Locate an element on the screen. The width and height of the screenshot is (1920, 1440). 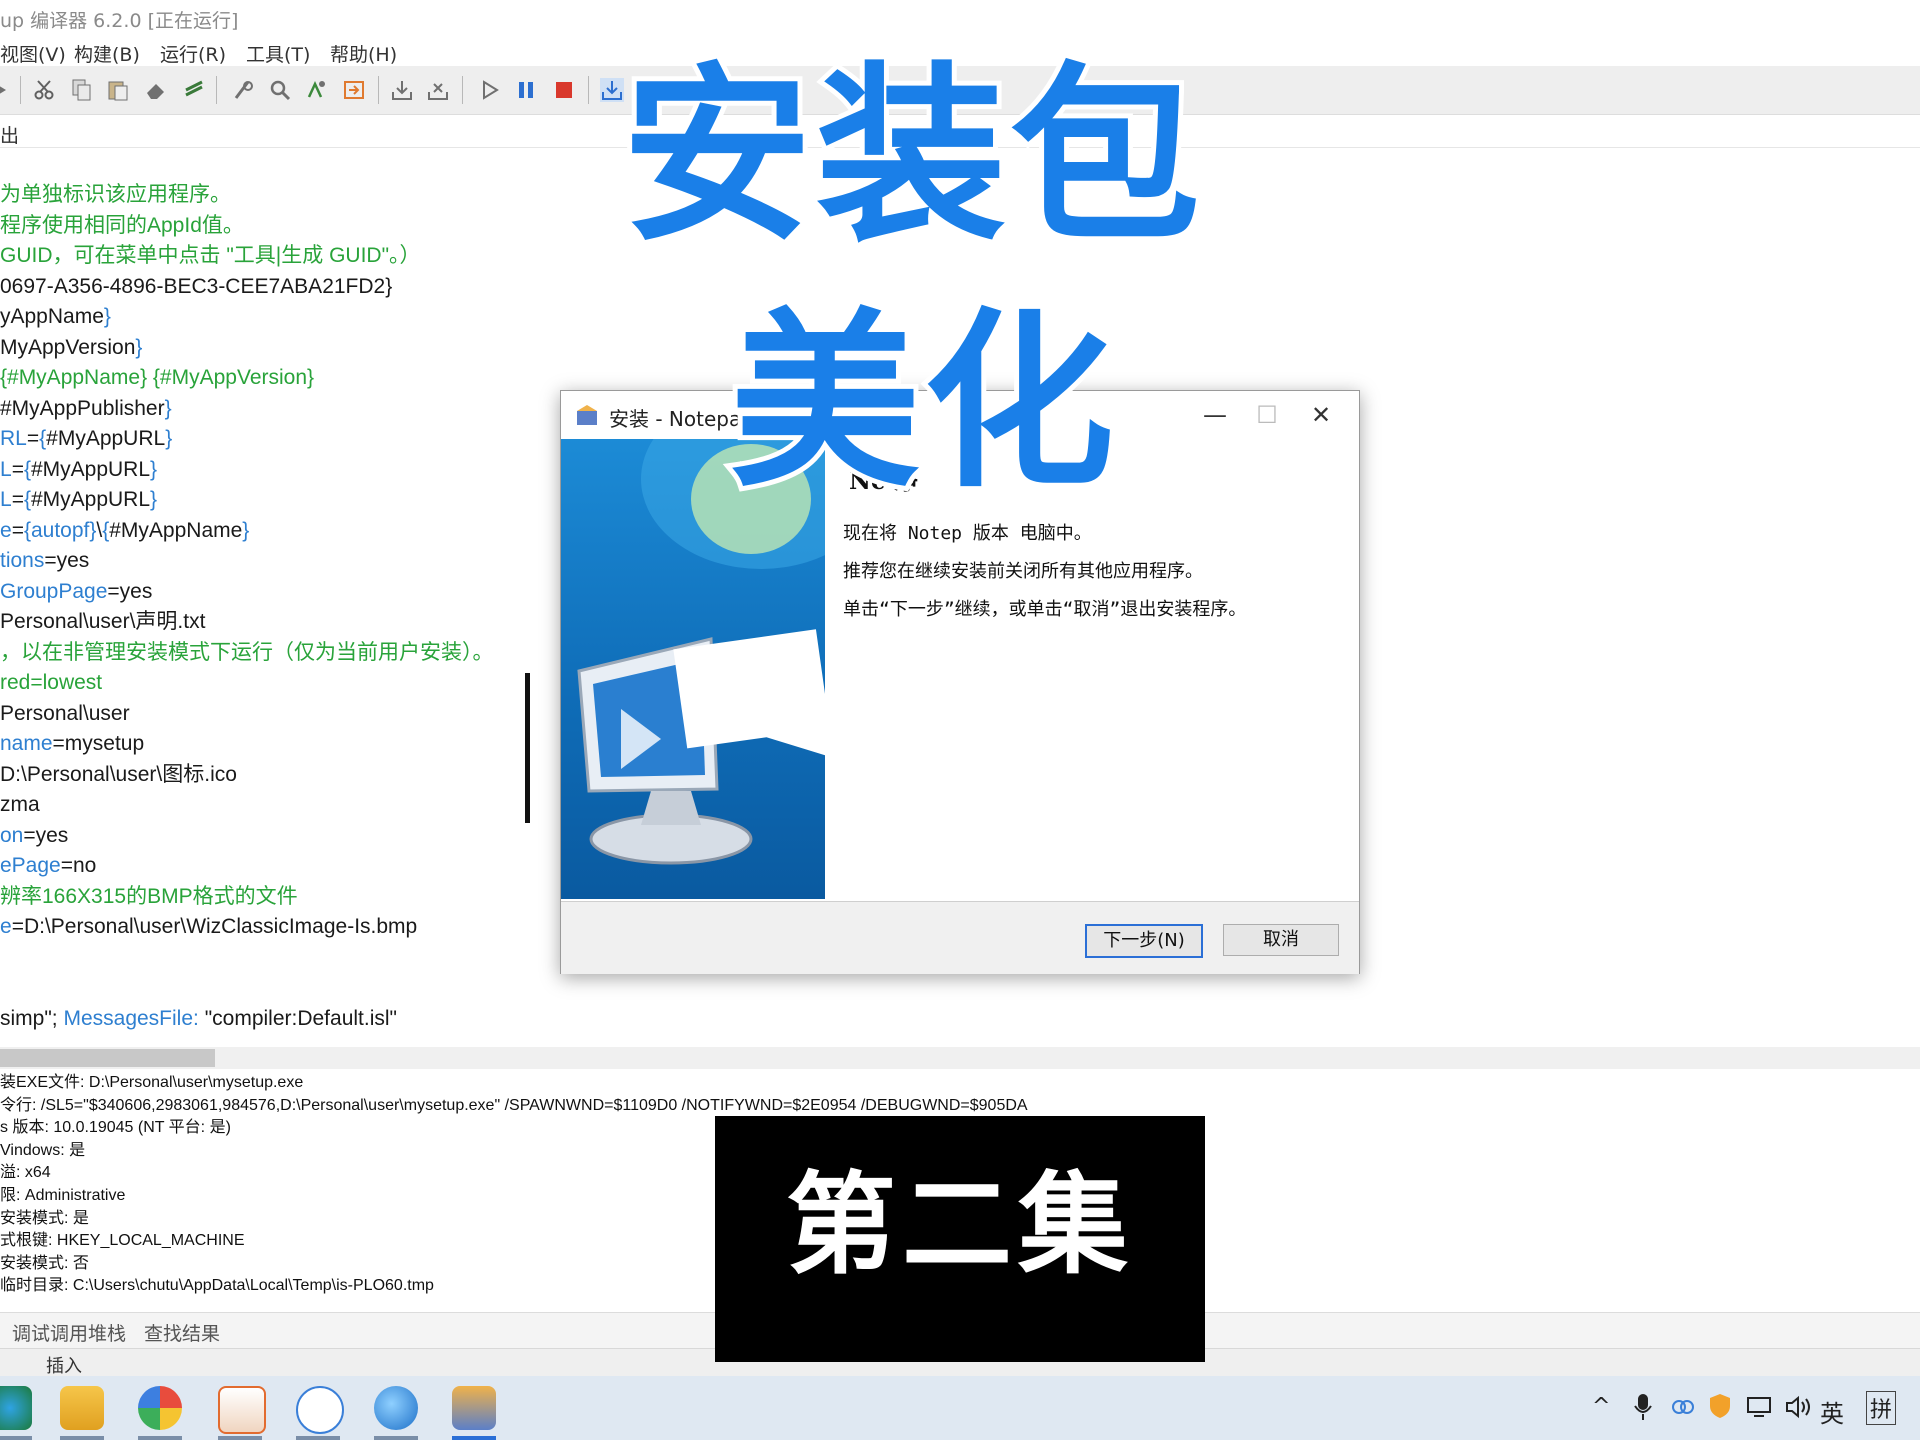
menu-view: 视图(V) is located at coordinates (33, 53).